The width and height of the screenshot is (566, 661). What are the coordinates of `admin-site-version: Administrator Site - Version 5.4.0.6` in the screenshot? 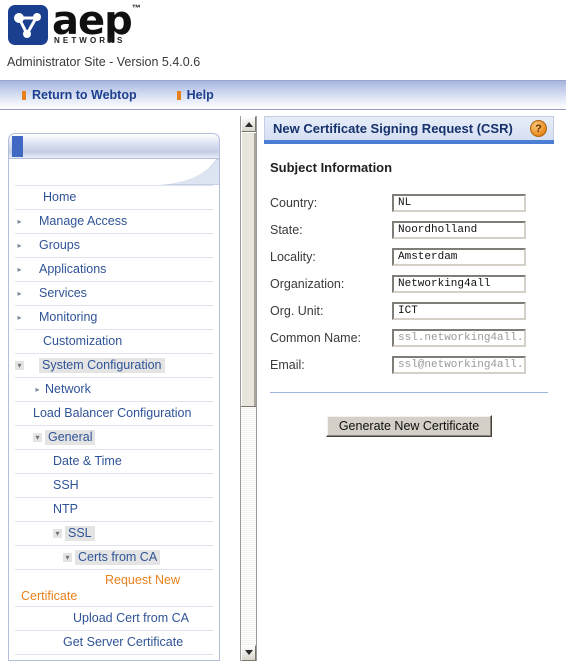 It's located at (104, 62).